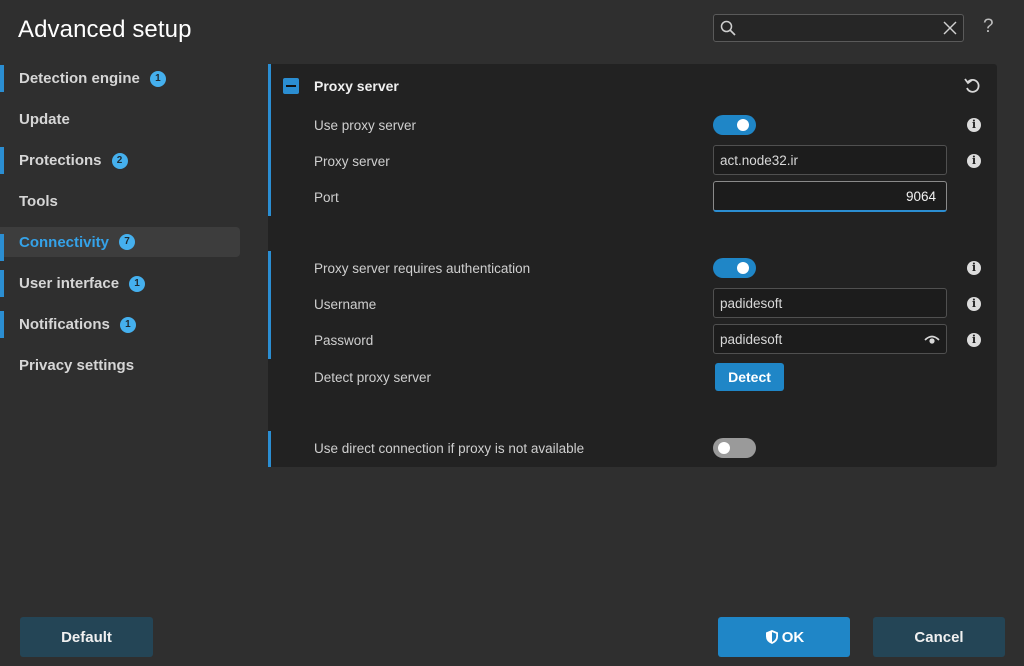  I want to click on username-label: Username, so click(345, 304).